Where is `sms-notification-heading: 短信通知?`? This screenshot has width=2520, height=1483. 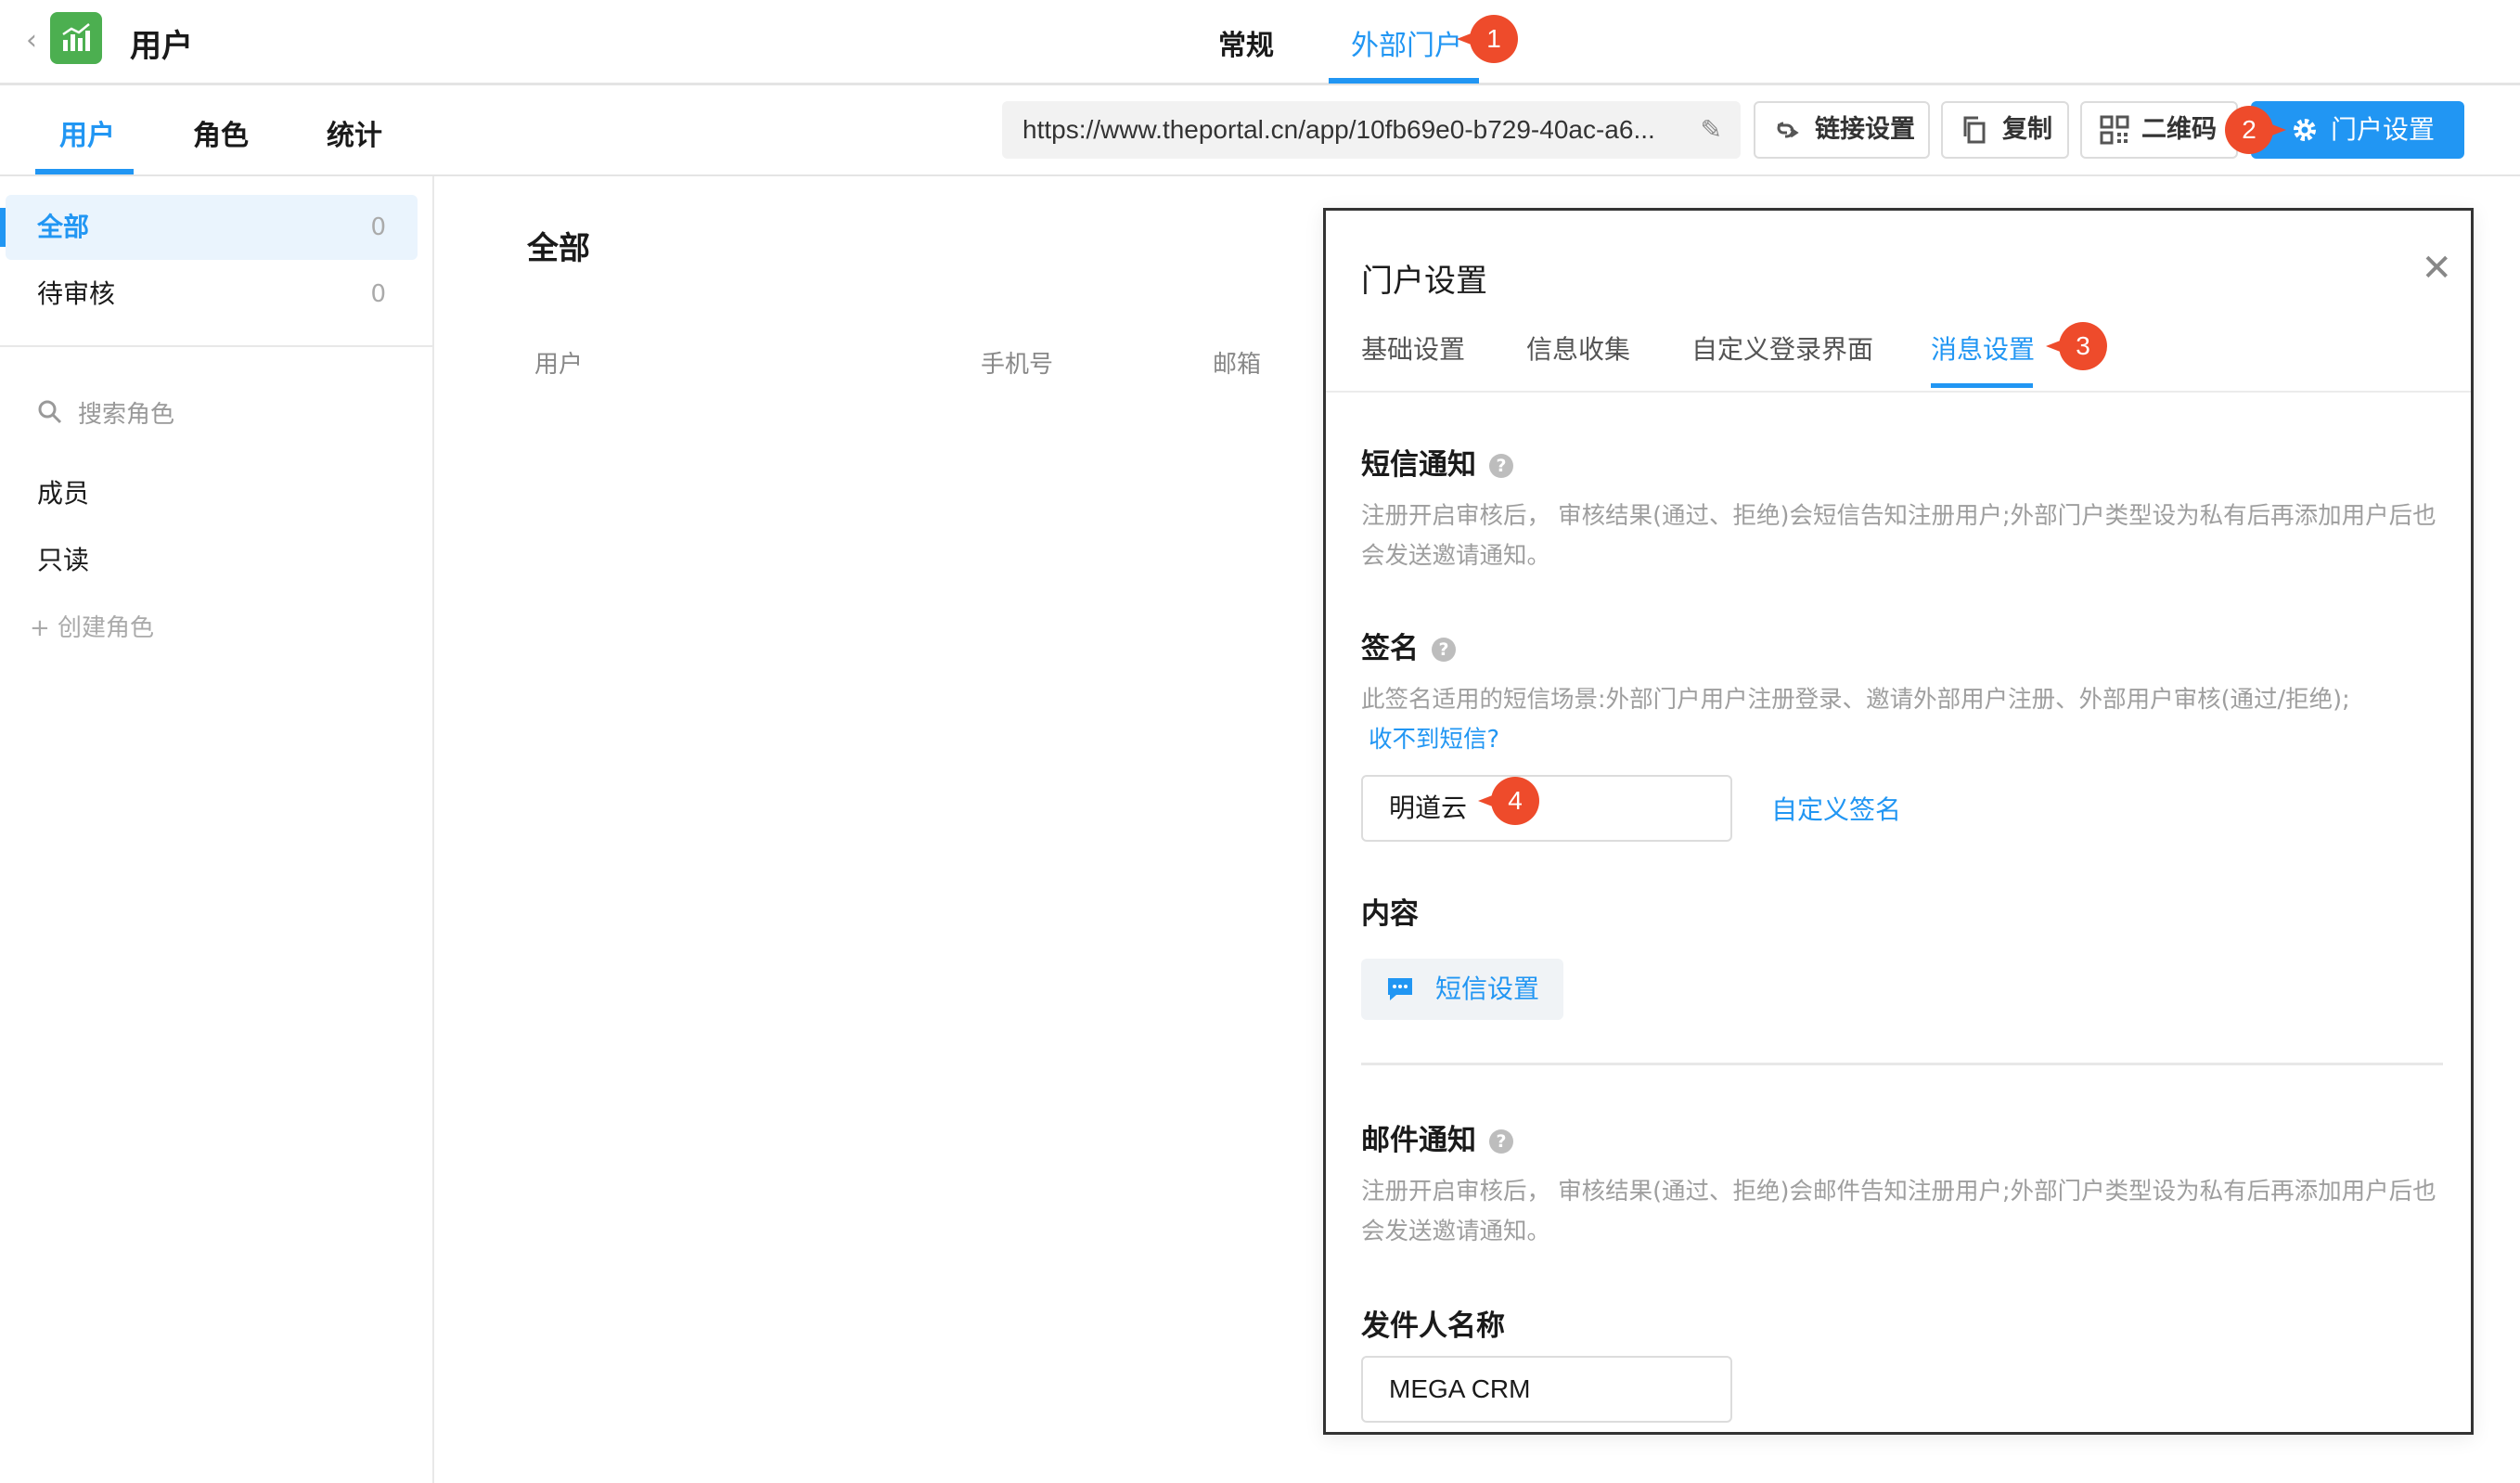
sms-notification-heading: 短信通知? is located at coordinates (1437, 462).